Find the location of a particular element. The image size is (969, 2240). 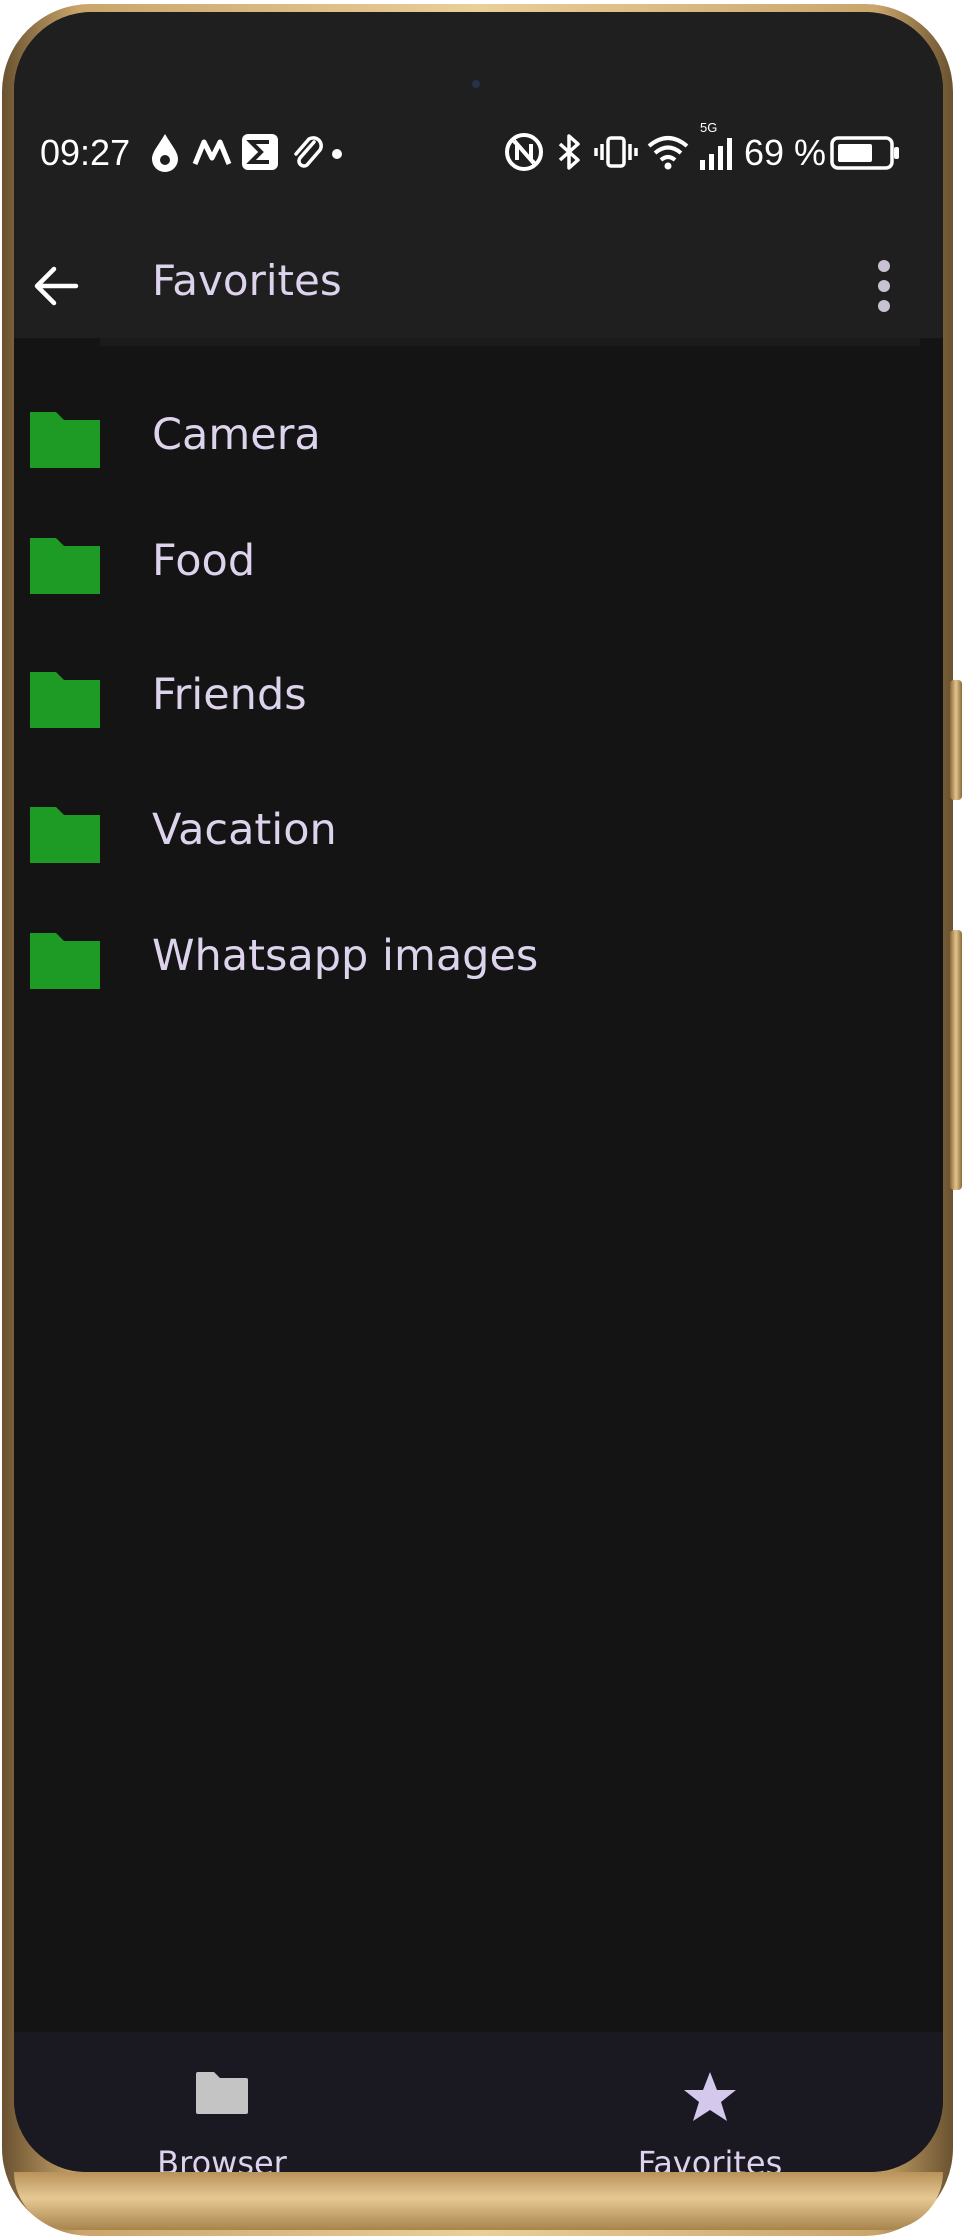

arrow-left-icon is located at coordinates (56, 286).